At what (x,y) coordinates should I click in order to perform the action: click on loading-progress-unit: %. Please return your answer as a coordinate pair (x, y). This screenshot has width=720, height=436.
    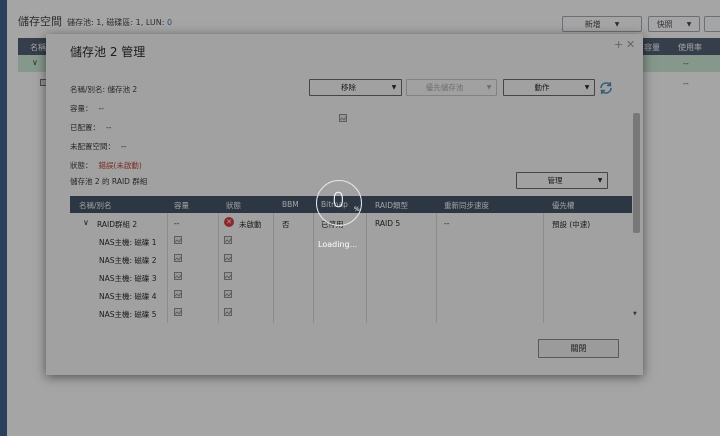
    Looking at the image, I should click on (357, 209).